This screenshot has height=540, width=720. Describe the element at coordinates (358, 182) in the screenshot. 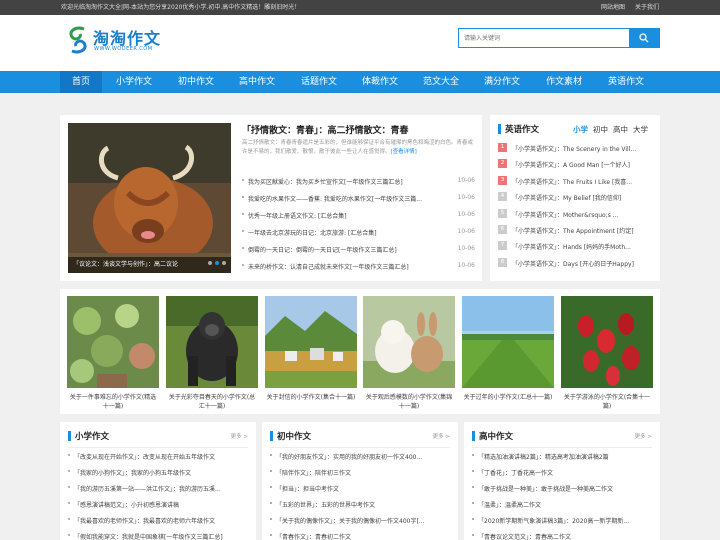

I see `list-item: 我为买区献爱心：我为买乡忙宣作文[一年级作文三篇汇总] 10-06` at that location.